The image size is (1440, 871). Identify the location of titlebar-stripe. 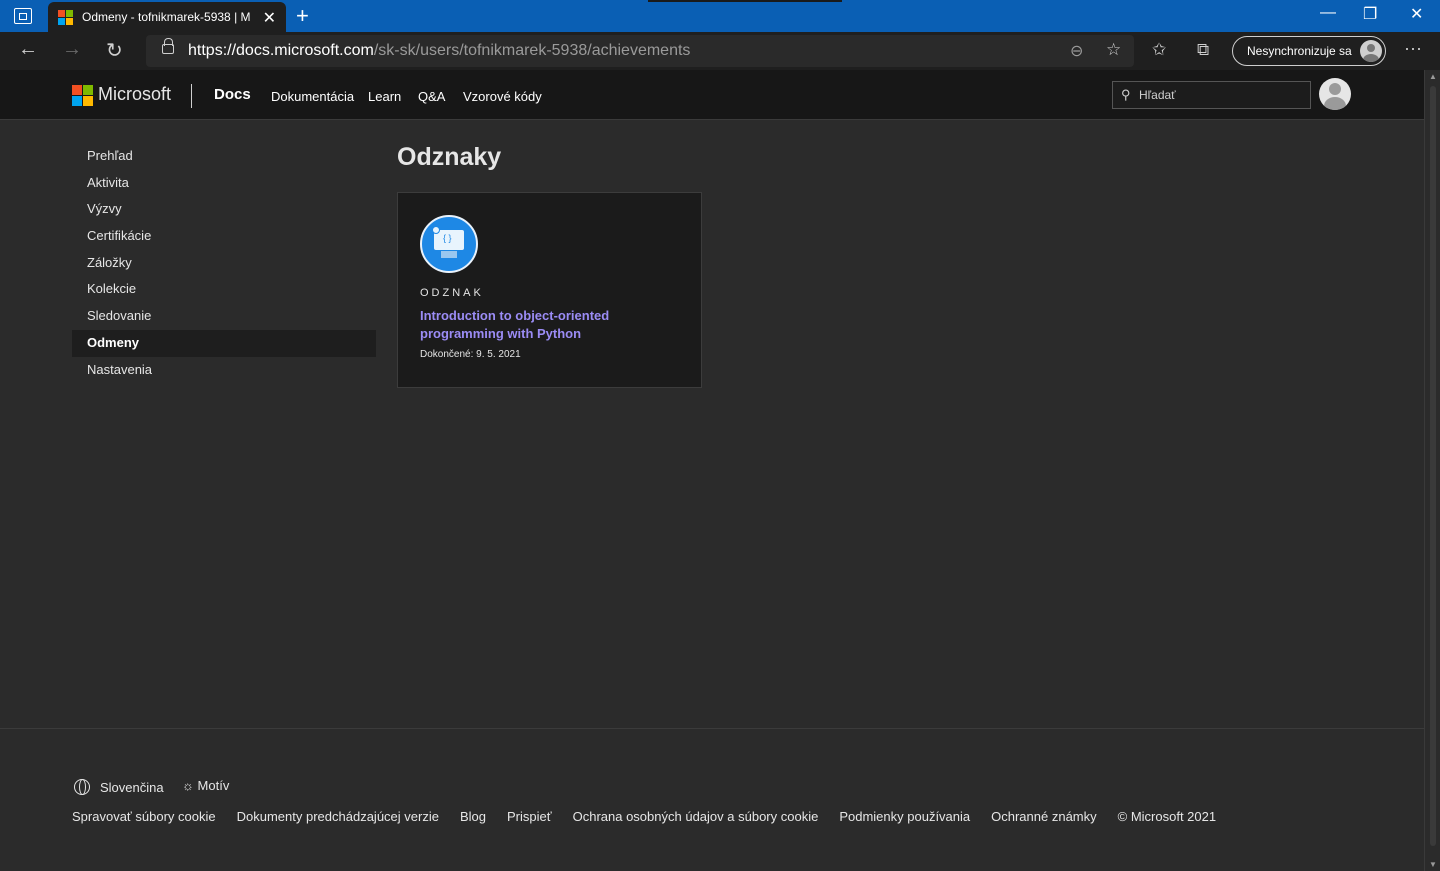
(745, 1).